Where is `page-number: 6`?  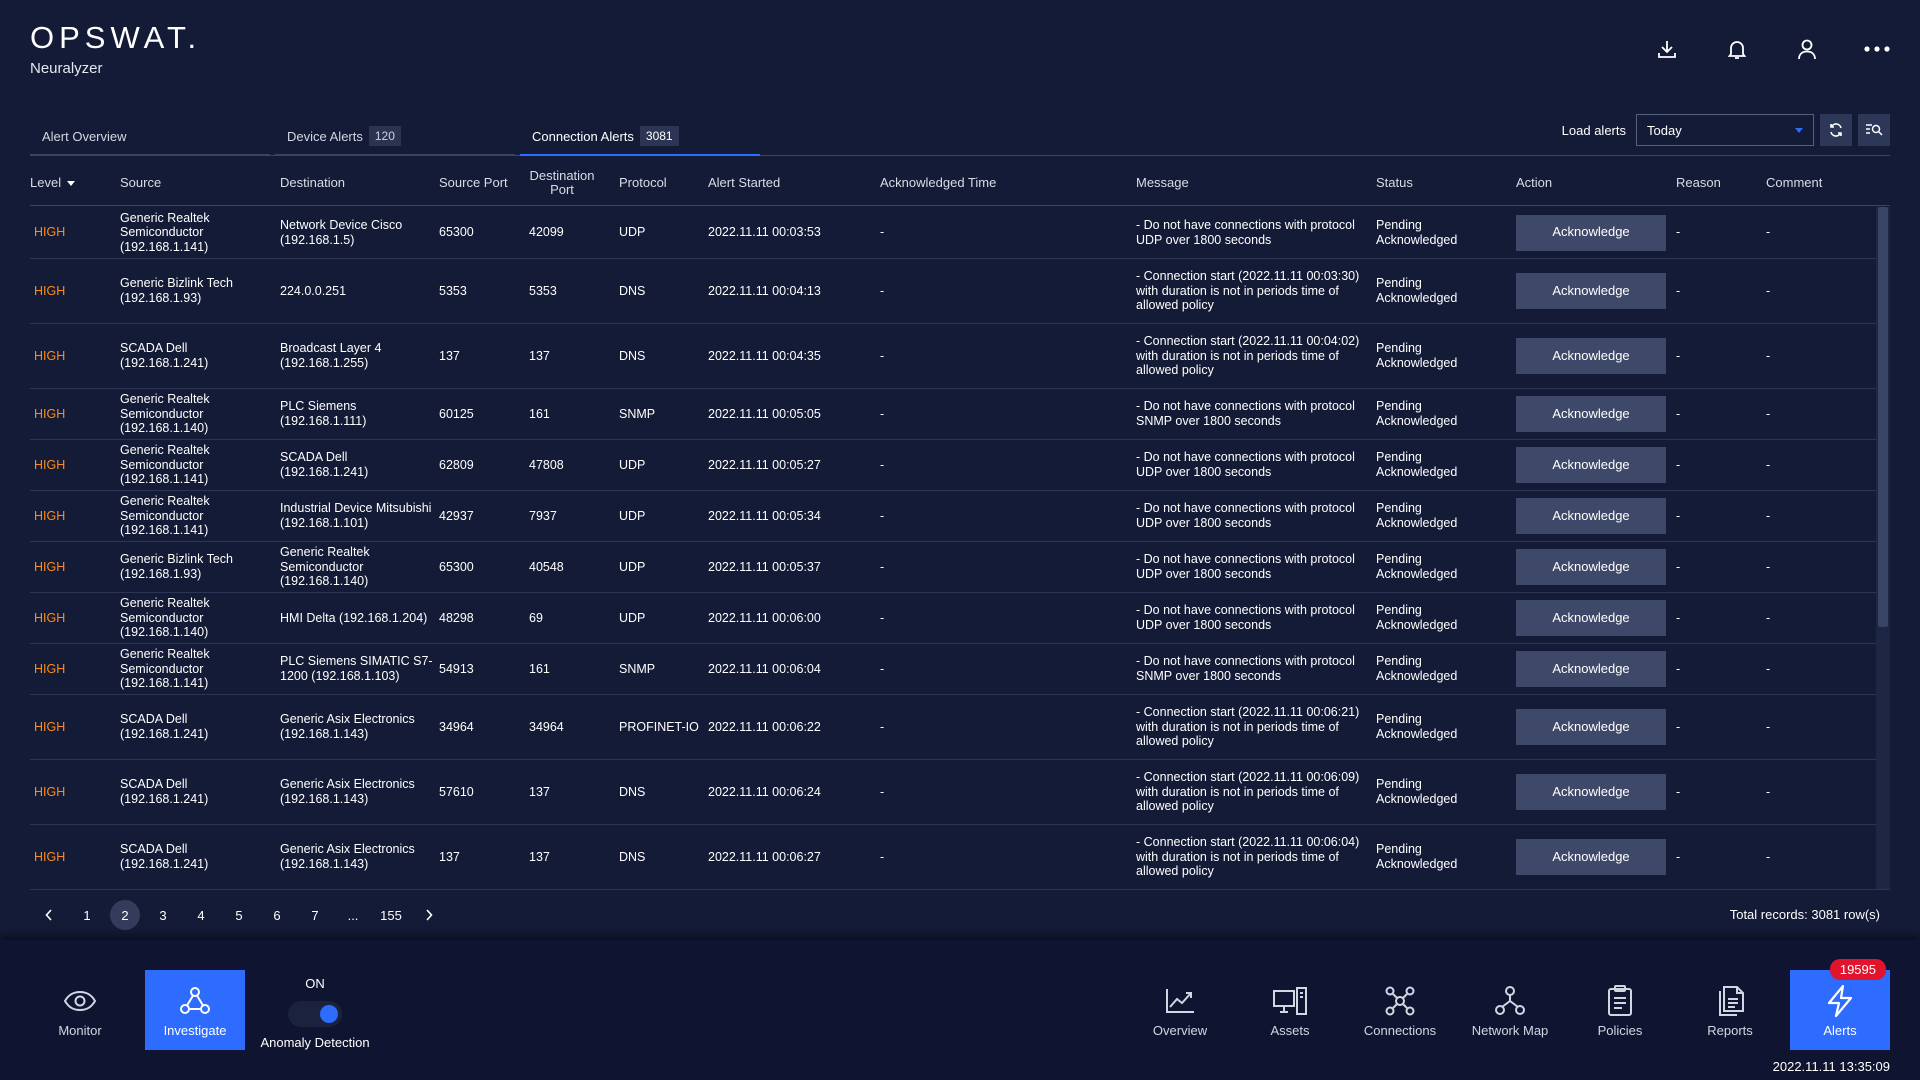 page-number: 6 is located at coordinates (277, 915).